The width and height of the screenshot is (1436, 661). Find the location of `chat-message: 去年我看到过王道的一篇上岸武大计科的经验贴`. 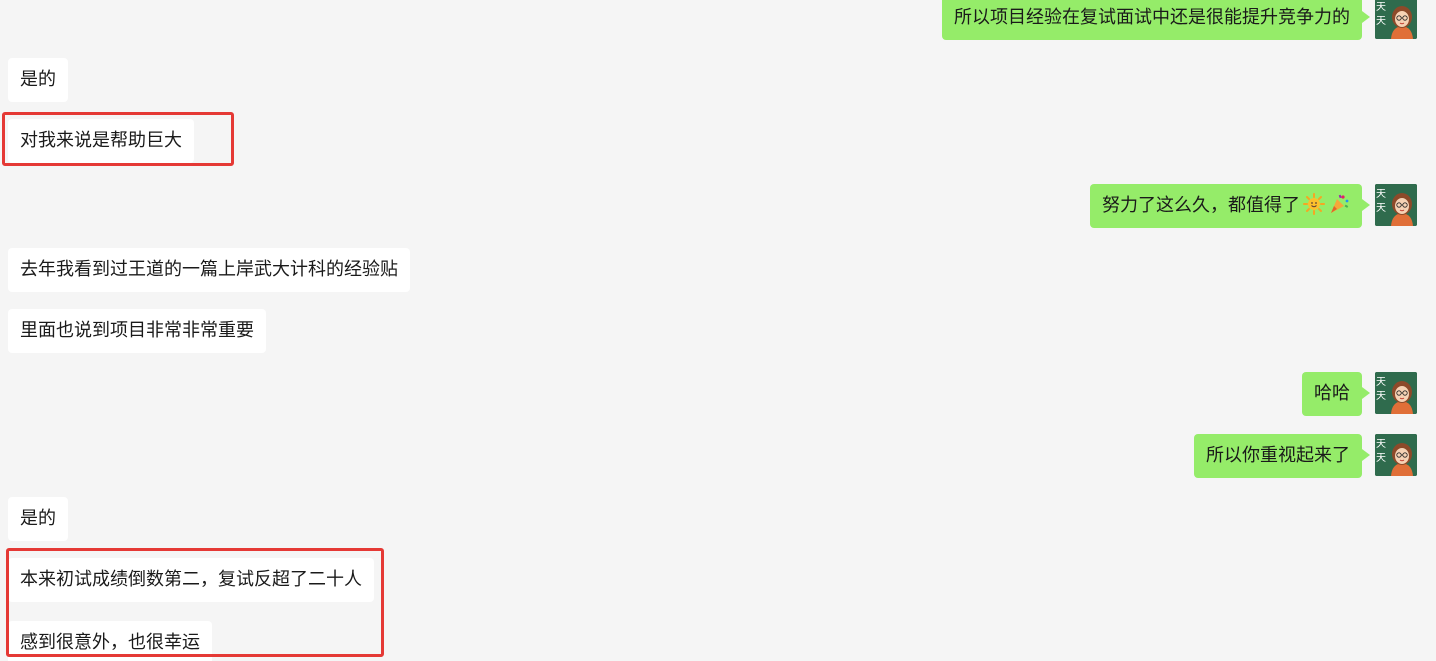

chat-message: 去年我看到过王道的一篇上岸武大计科的经验贴 is located at coordinates (718, 270).